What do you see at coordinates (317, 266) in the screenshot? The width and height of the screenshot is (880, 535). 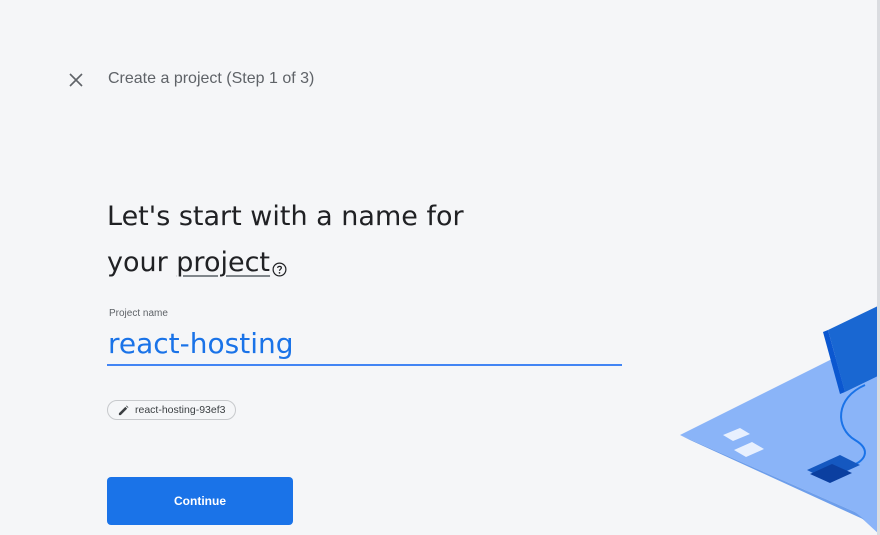 I see `headline-line-2: your project` at bounding box center [317, 266].